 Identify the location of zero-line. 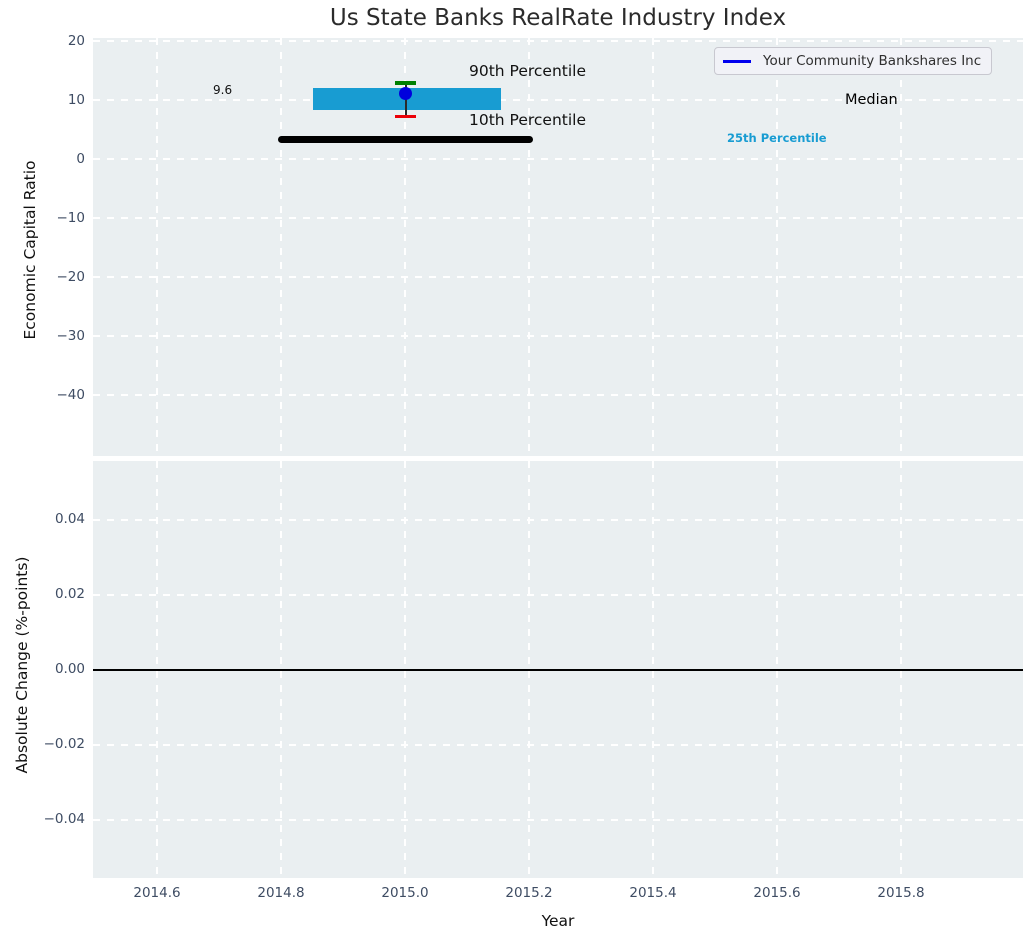
(558, 670).